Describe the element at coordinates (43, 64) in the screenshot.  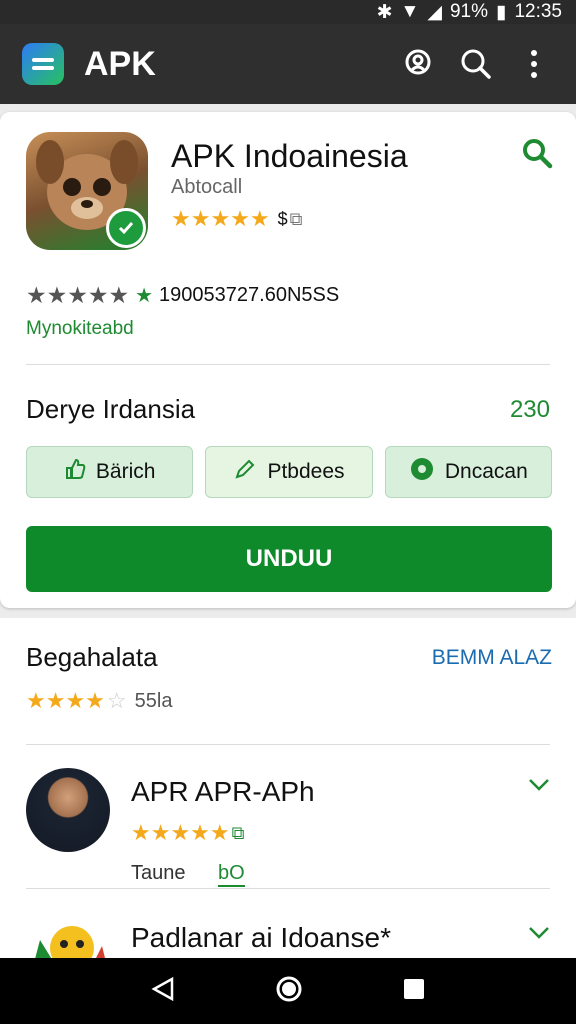
I see `app-logo-icon` at that location.